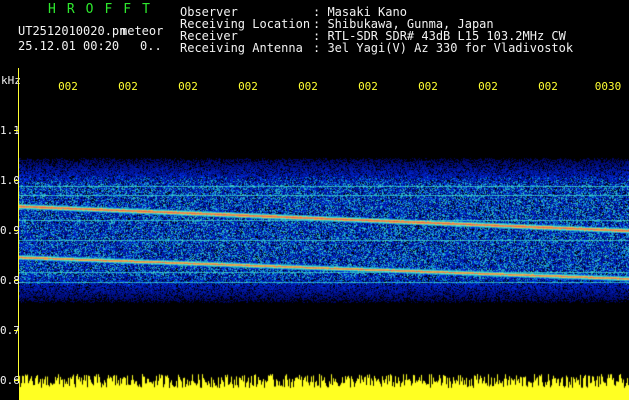  What do you see at coordinates (151, 46) in the screenshot?
I see `meteor-count: 0..` at bounding box center [151, 46].